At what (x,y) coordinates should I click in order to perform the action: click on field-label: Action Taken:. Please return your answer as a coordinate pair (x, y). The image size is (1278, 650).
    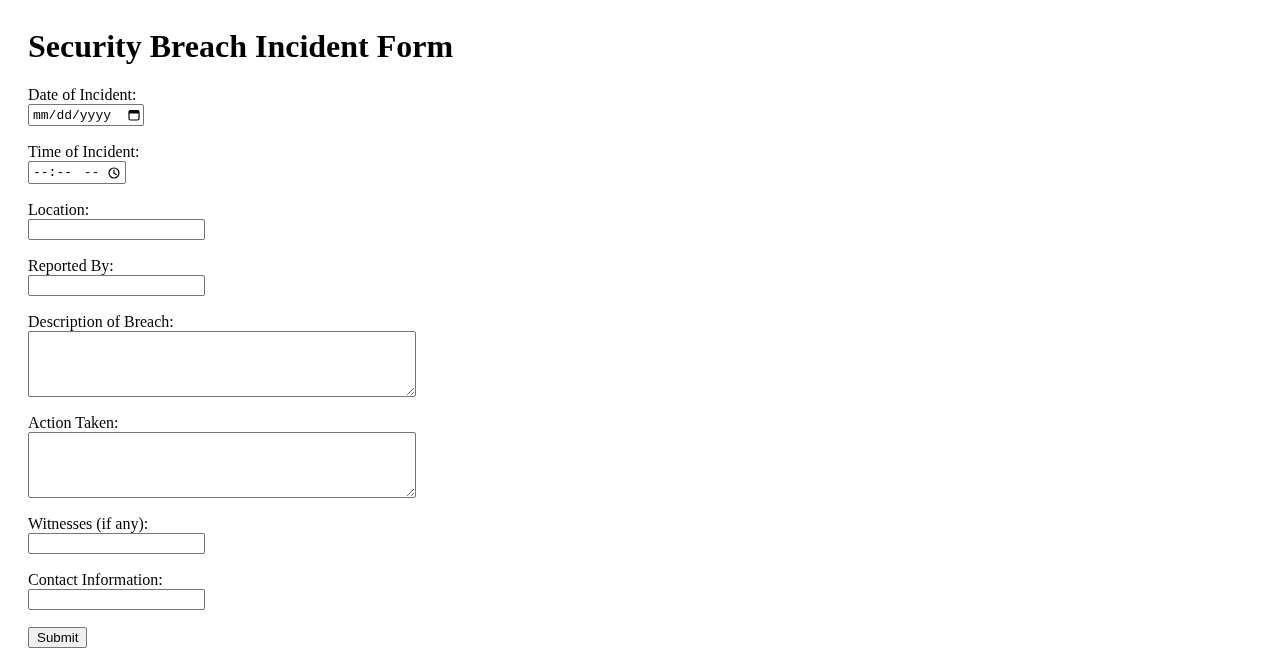
    Looking at the image, I should click on (73, 423).